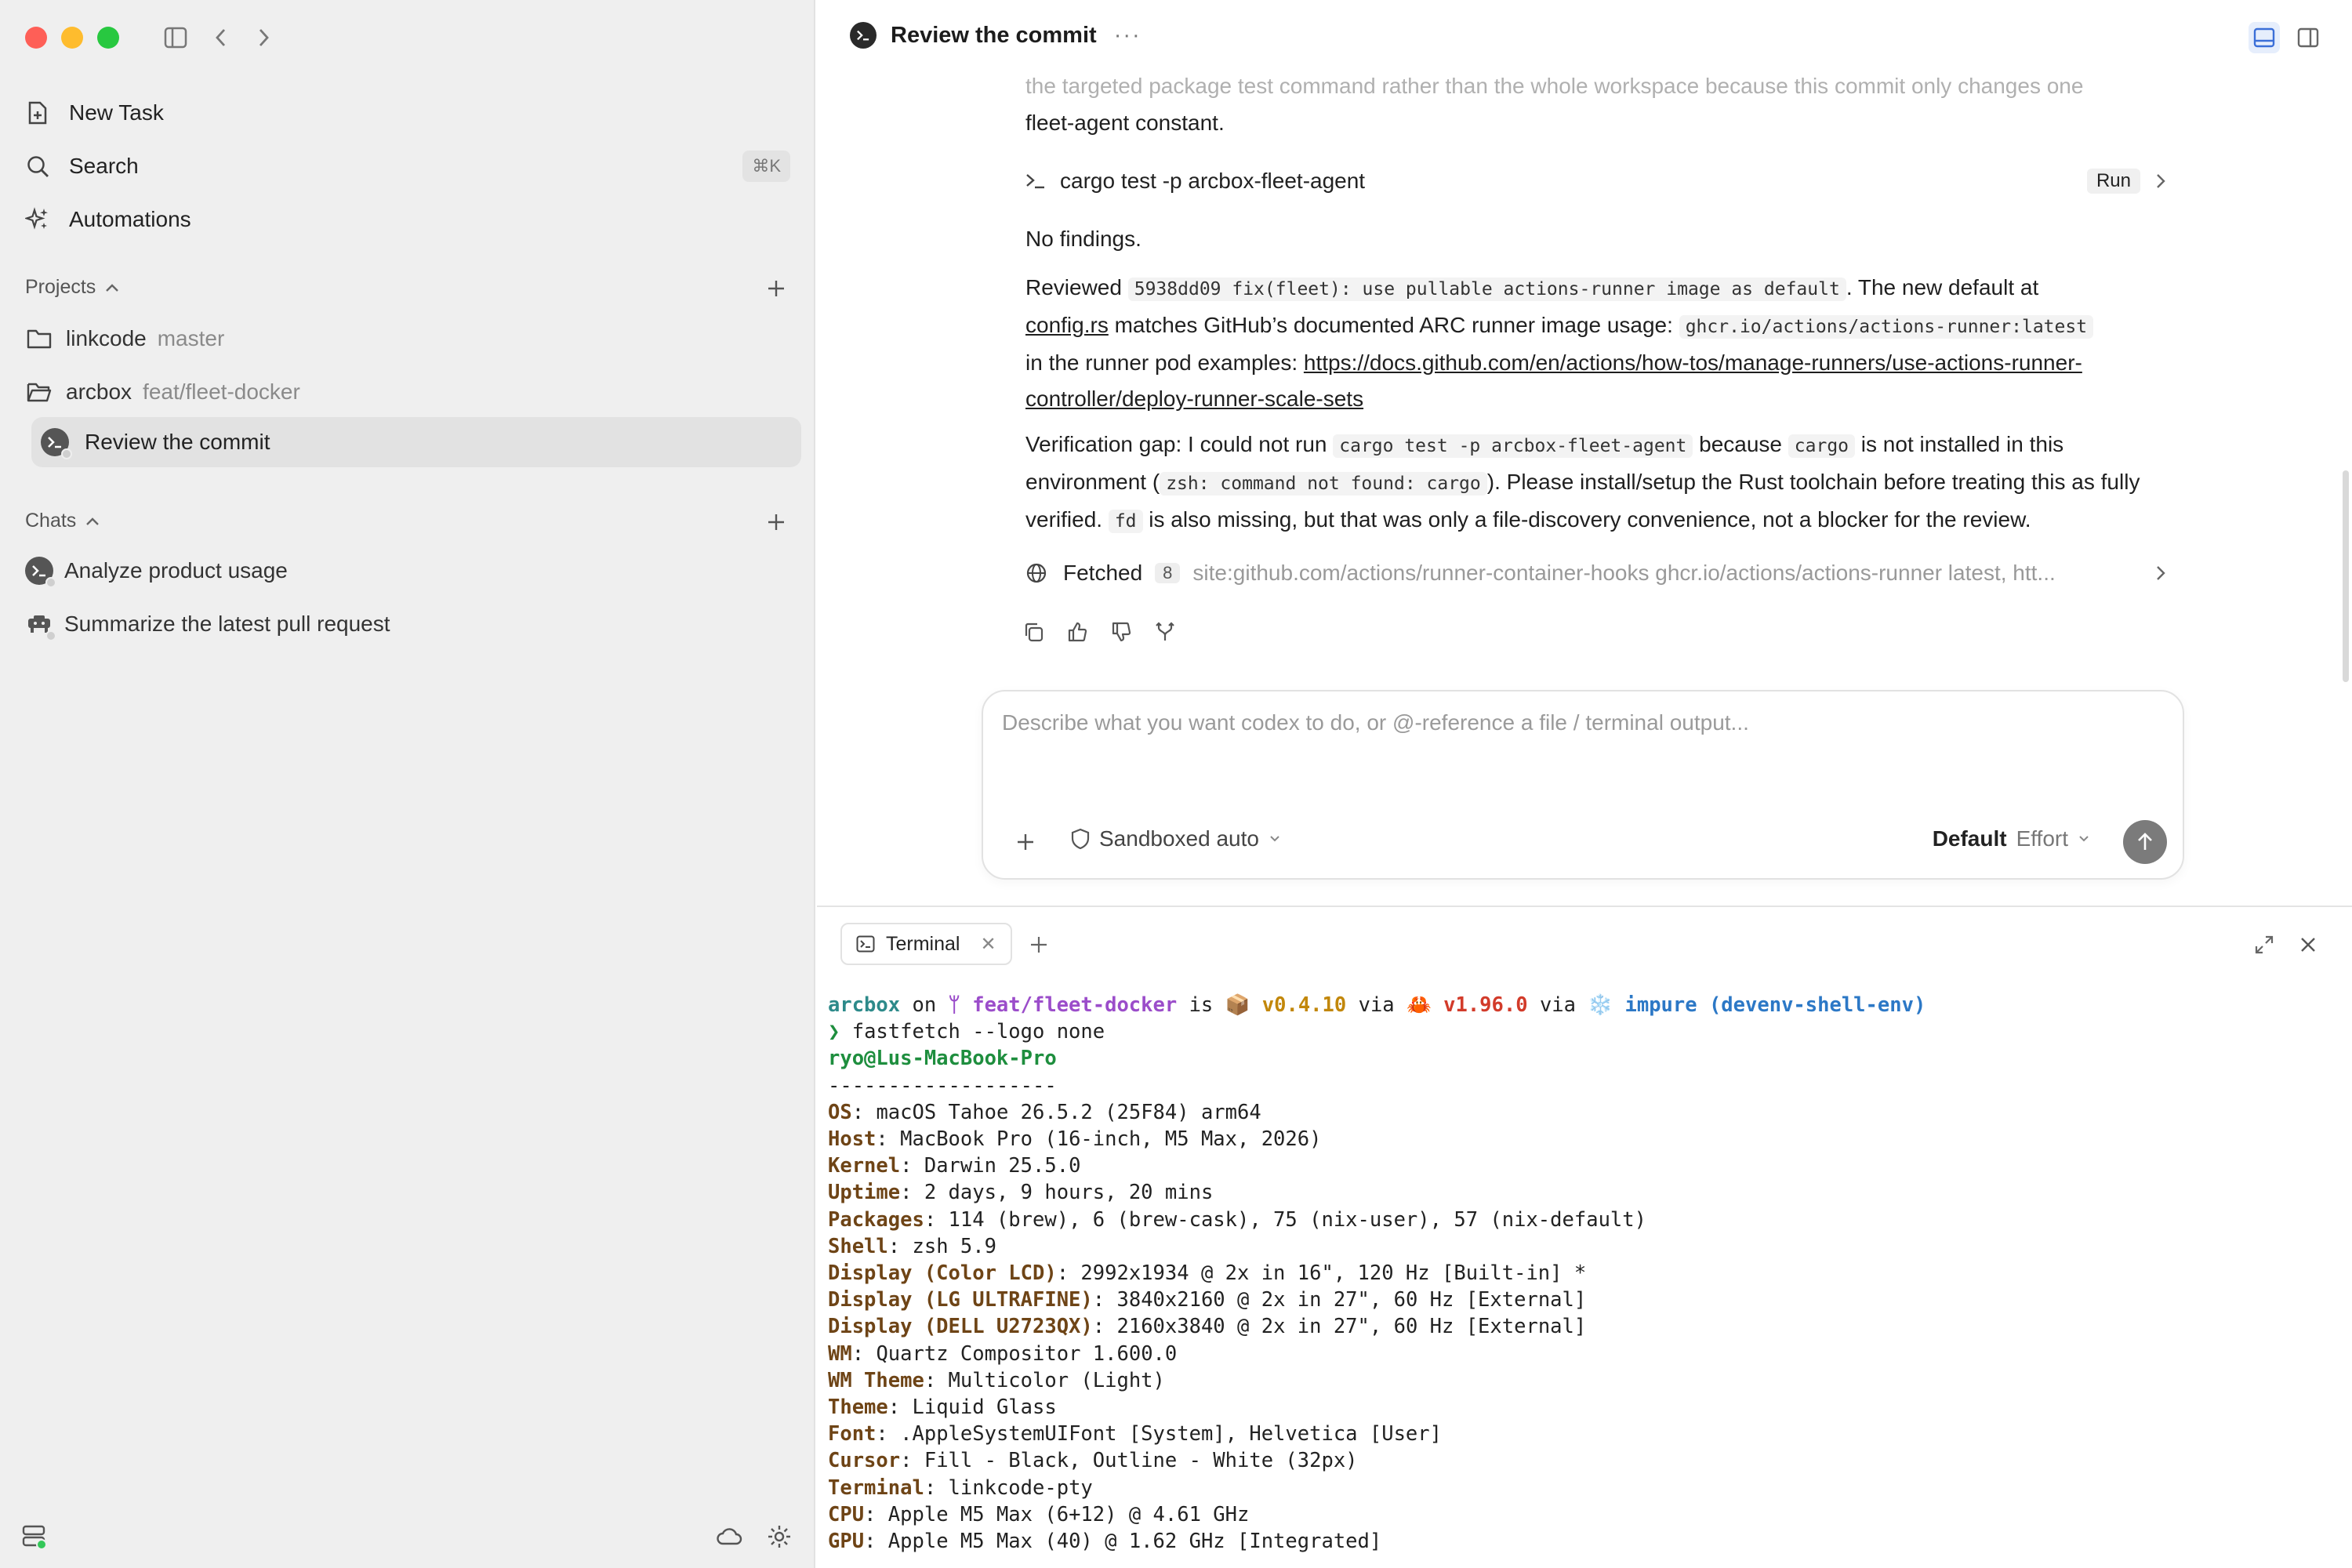 The image size is (2352, 1568). I want to click on robot-icon, so click(40, 625).